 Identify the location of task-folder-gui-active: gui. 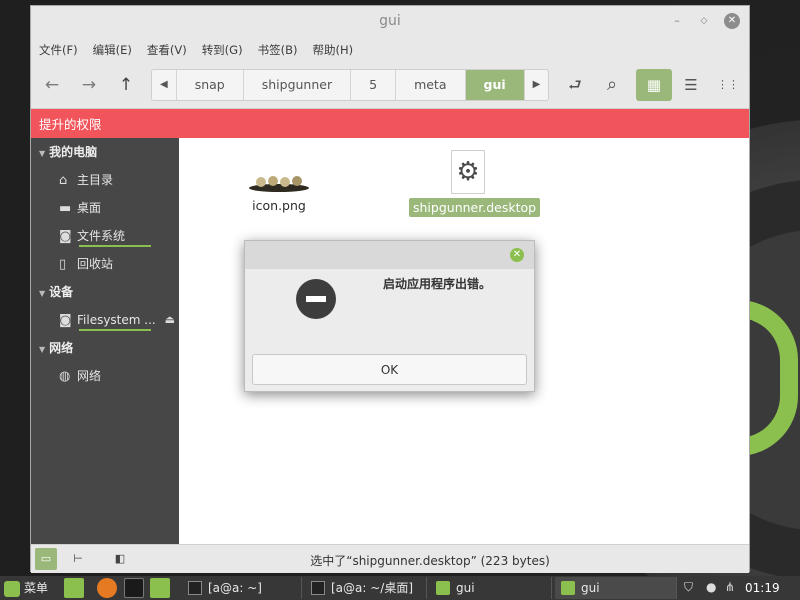
(616, 588).